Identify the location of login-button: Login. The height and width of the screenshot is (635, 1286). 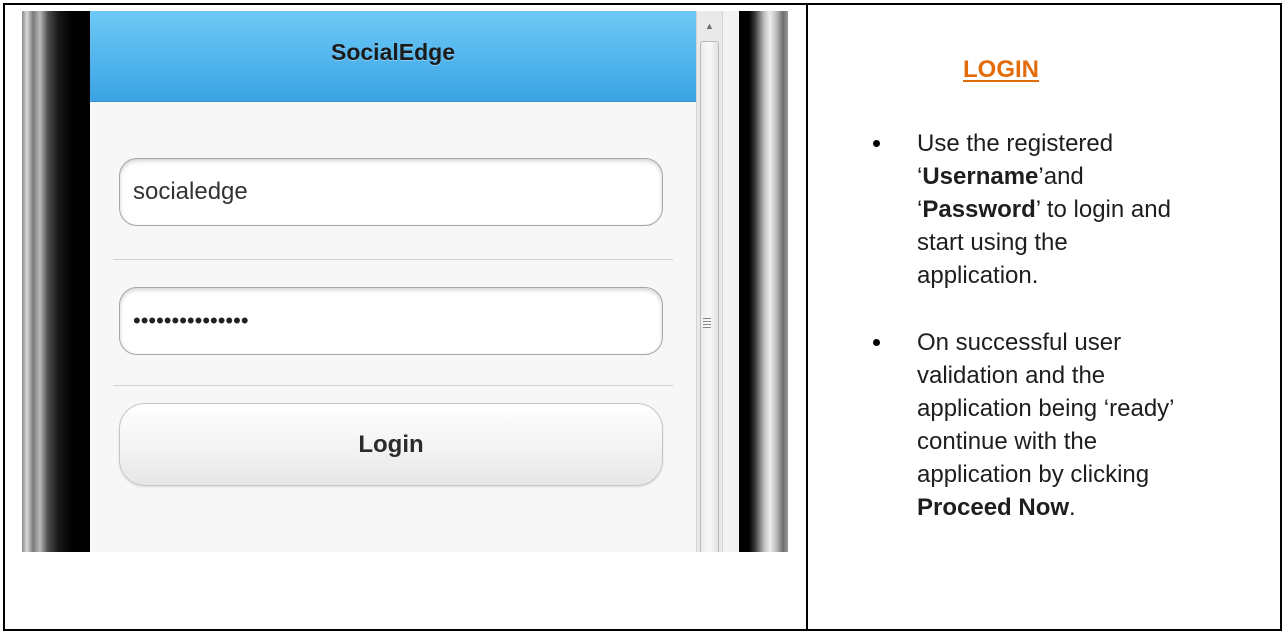
(391, 444).